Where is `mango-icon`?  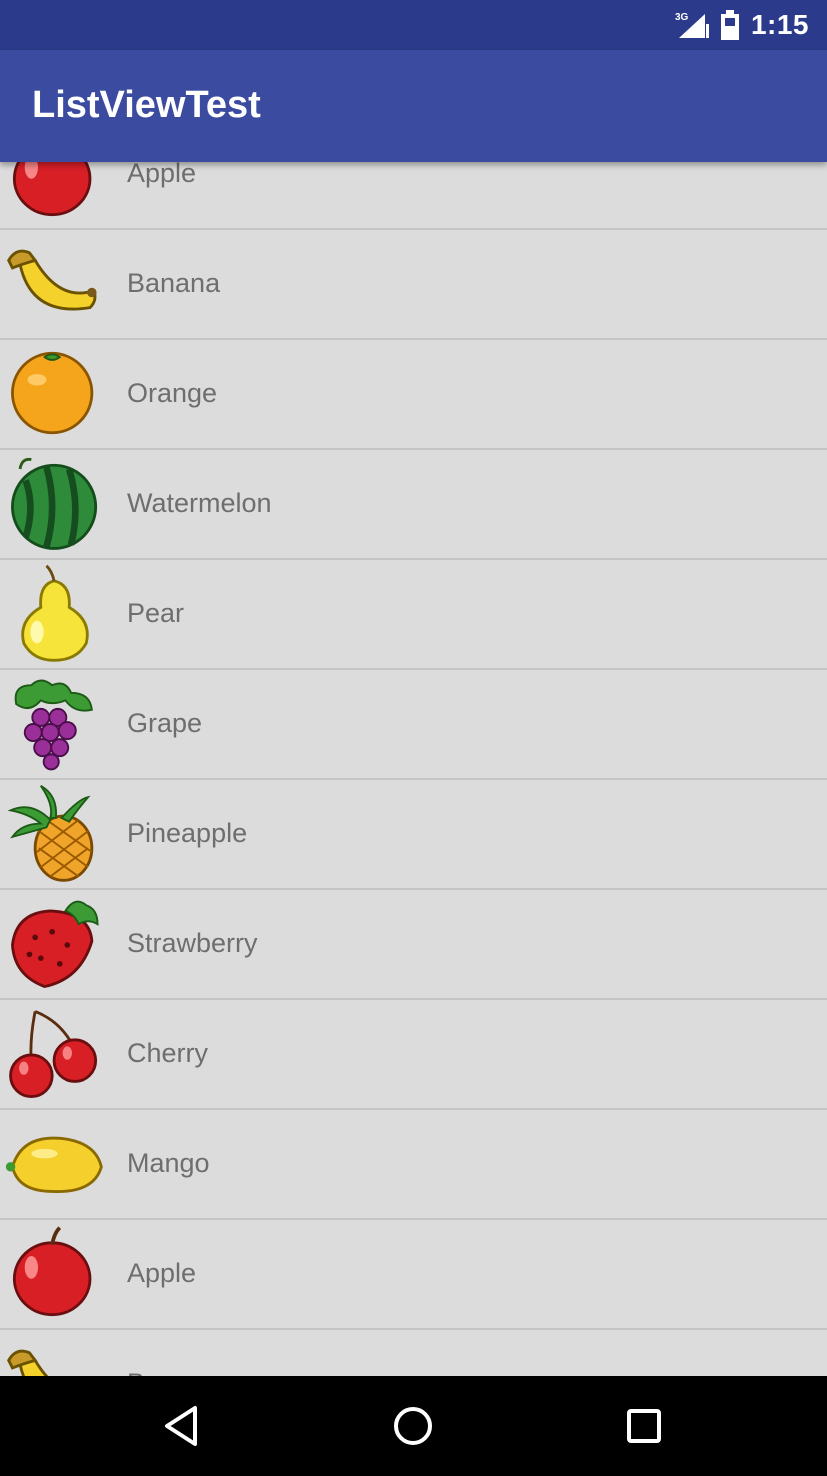 mango-icon is located at coordinates (54, 1164).